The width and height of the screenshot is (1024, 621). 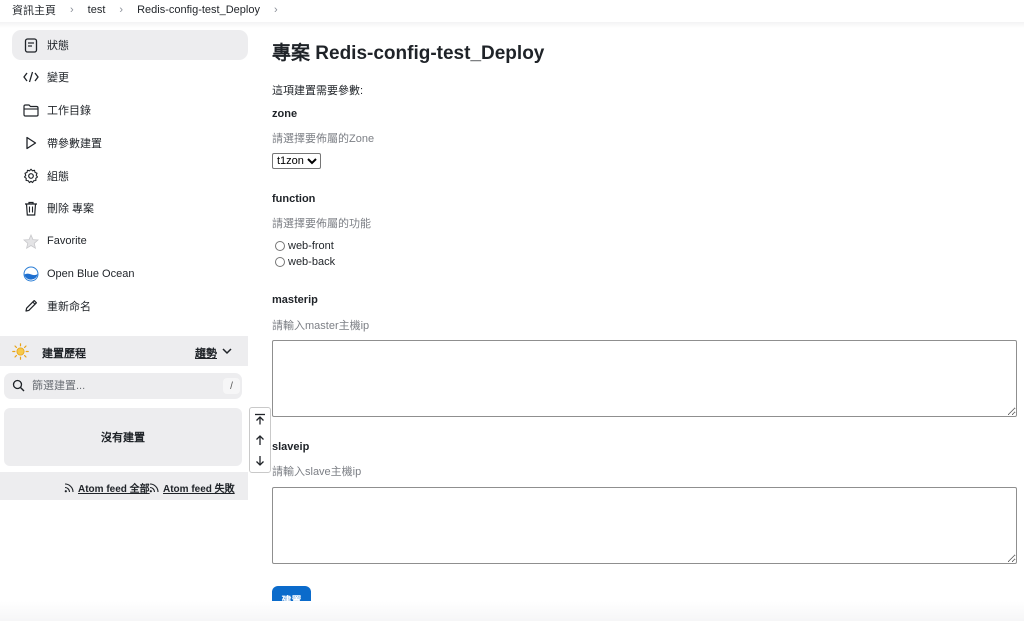 I want to click on sidebar-item-label: 變更, so click(x=58, y=78).